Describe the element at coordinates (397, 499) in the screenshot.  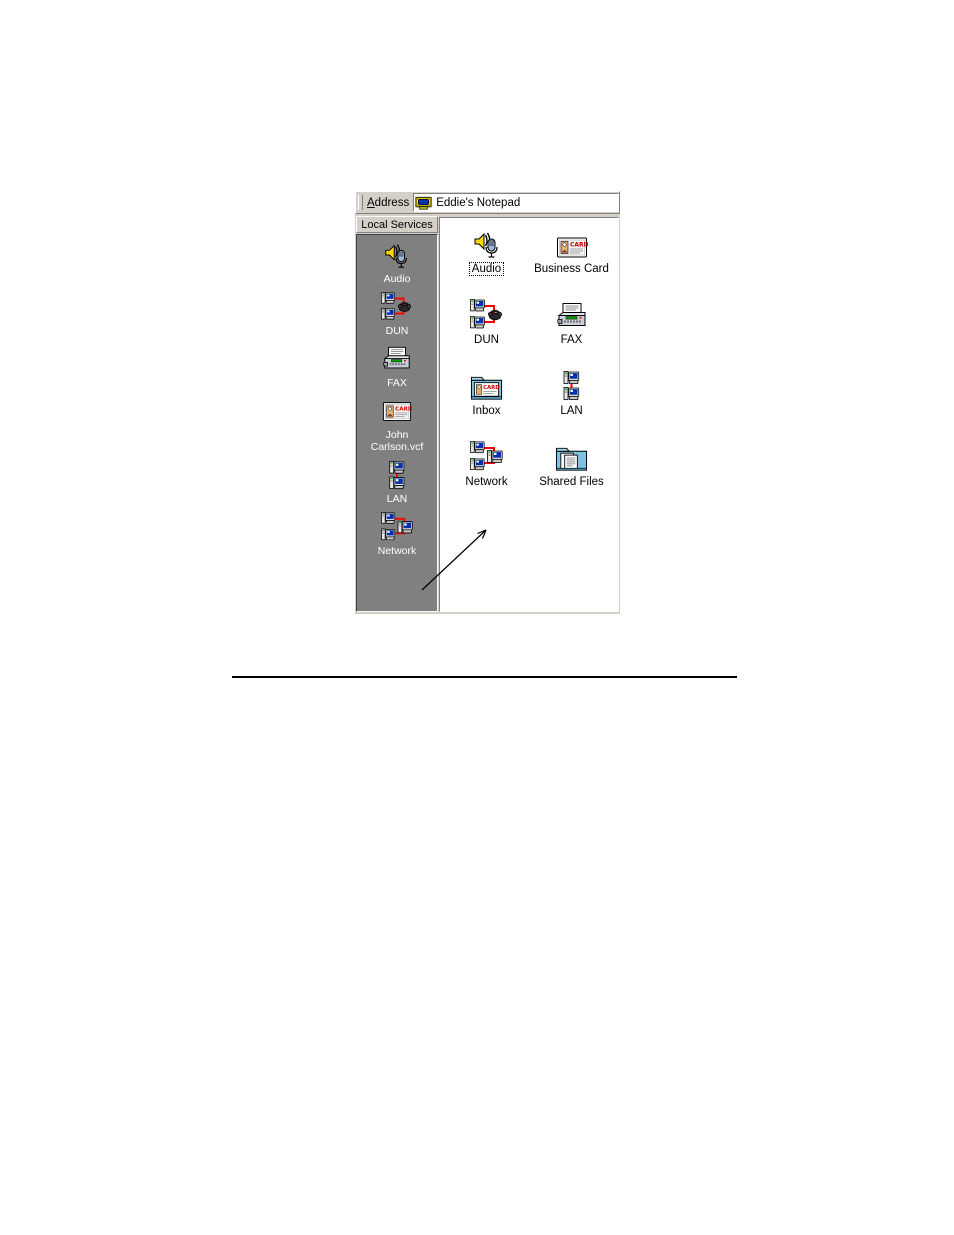
I see `sidebar-item-label: LAN` at that location.